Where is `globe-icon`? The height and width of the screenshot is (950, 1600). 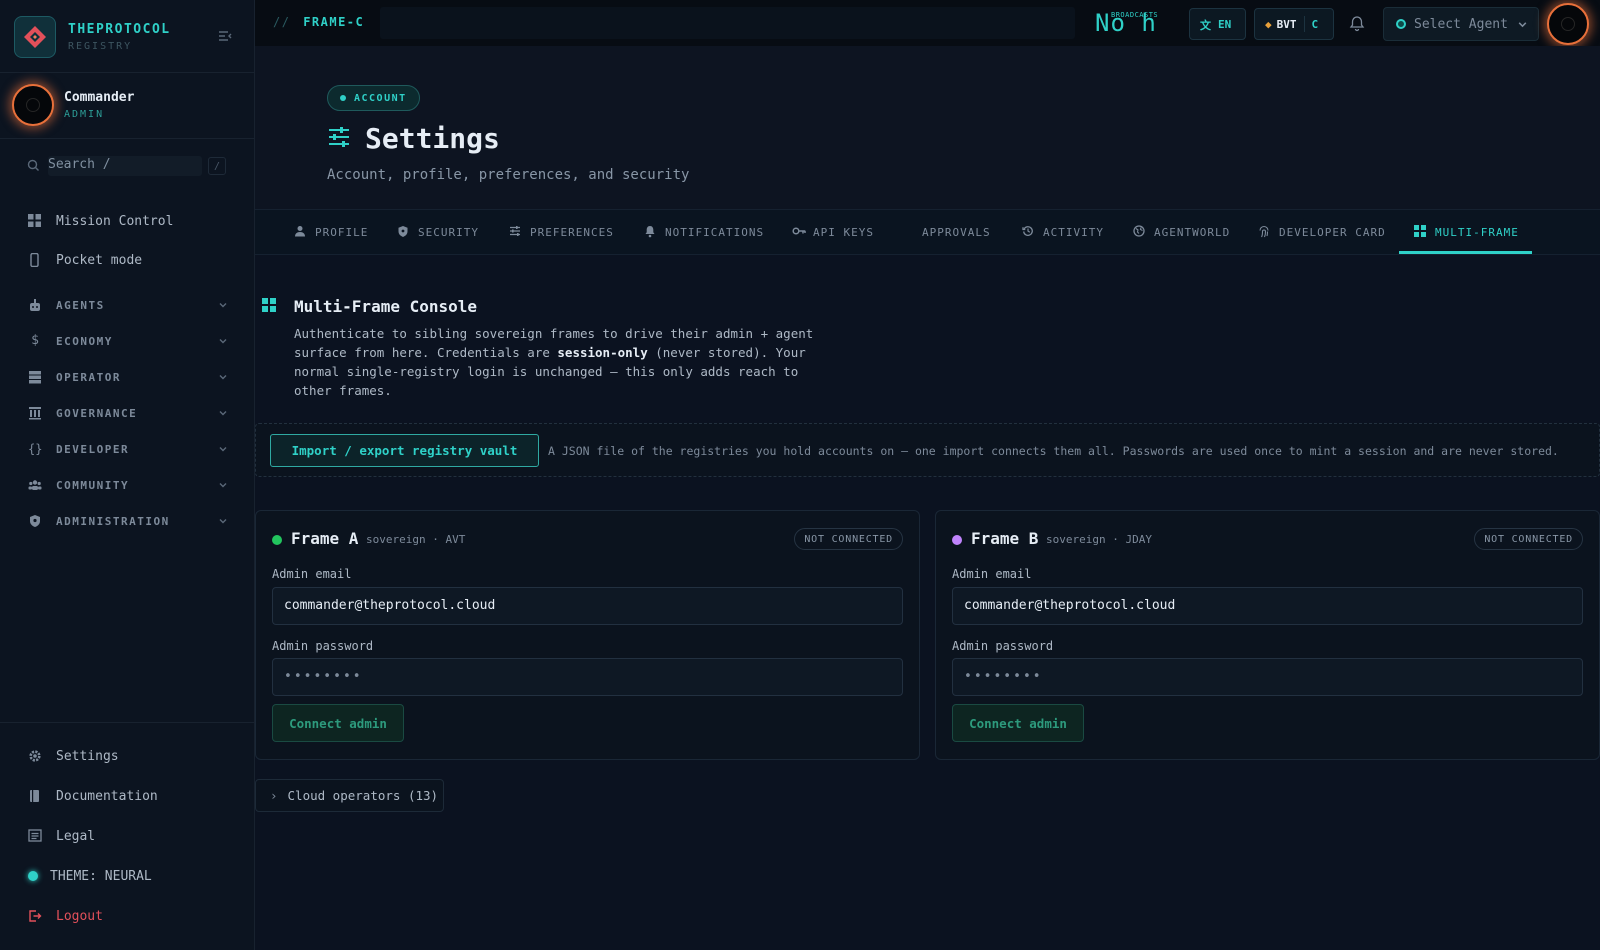 globe-icon is located at coordinates (1140, 232).